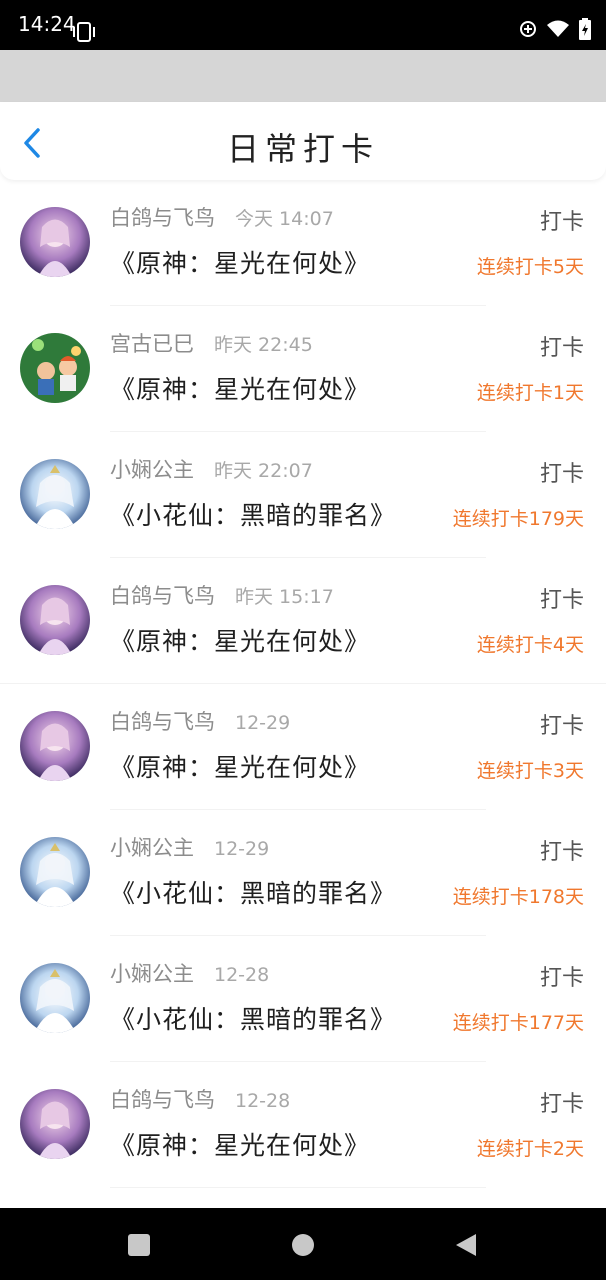  I want to click on navigation-bar, so click(303, 1244).